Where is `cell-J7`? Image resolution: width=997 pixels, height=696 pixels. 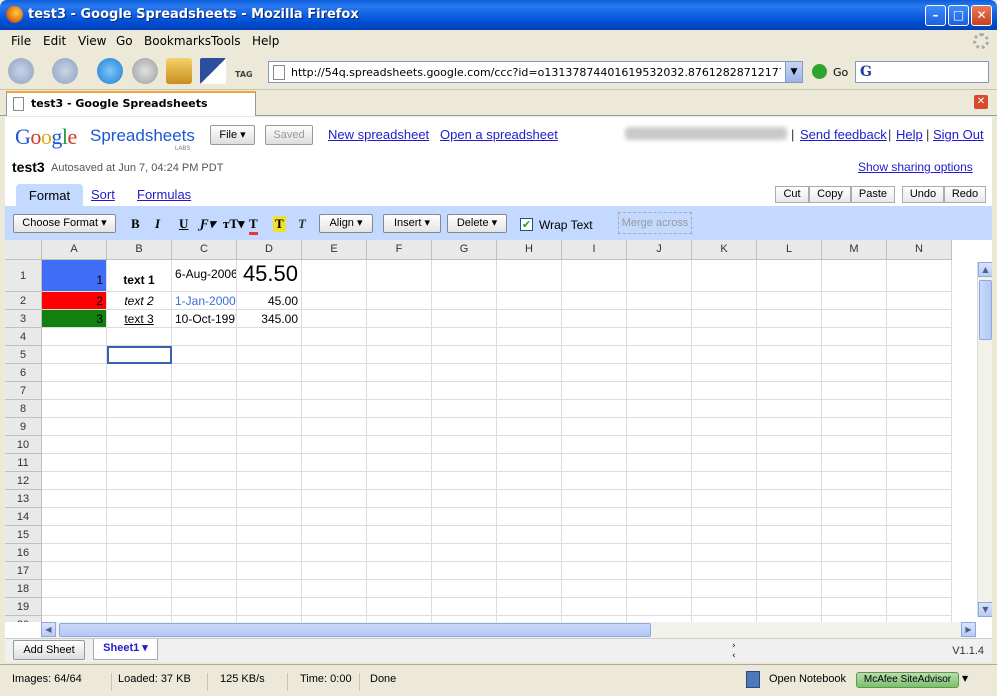
cell-J7 is located at coordinates (659, 391).